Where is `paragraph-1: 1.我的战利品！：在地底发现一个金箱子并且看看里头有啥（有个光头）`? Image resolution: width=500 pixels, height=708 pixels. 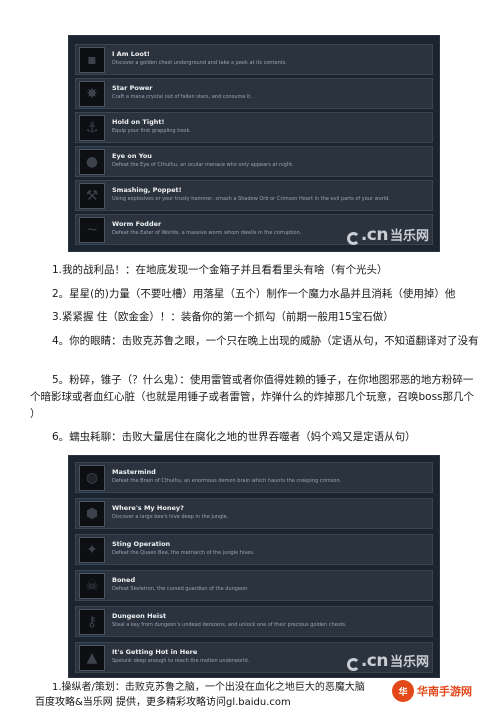
paragraph-1: 1.我的战利品！：在地底发现一个金箱子并且看看里头有啥（有个光头） is located at coordinates (220, 270).